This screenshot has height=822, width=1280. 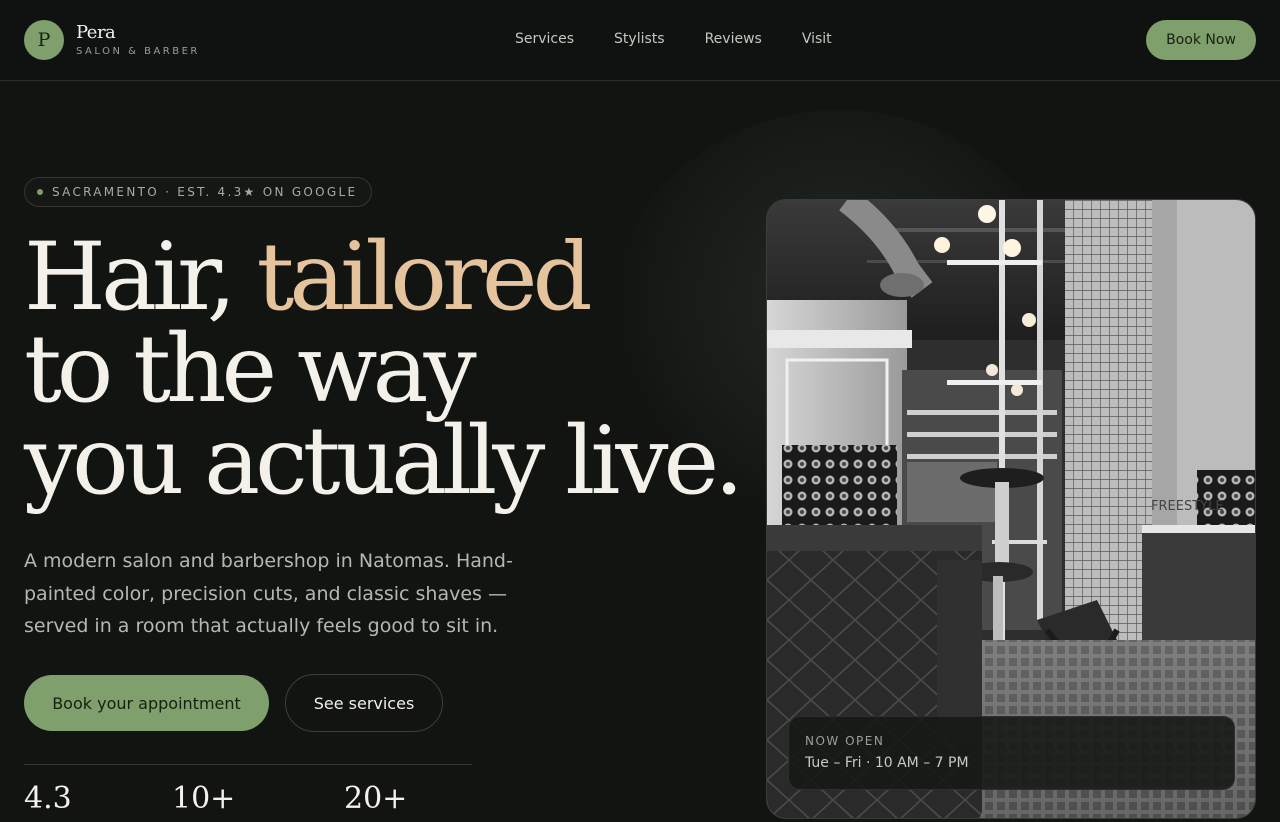 What do you see at coordinates (205, 192) in the screenshot?
I see `badge-text: SACRAMENTO · EST. 4.3★ ON GOOGLE` at bounding box center [205, 192].